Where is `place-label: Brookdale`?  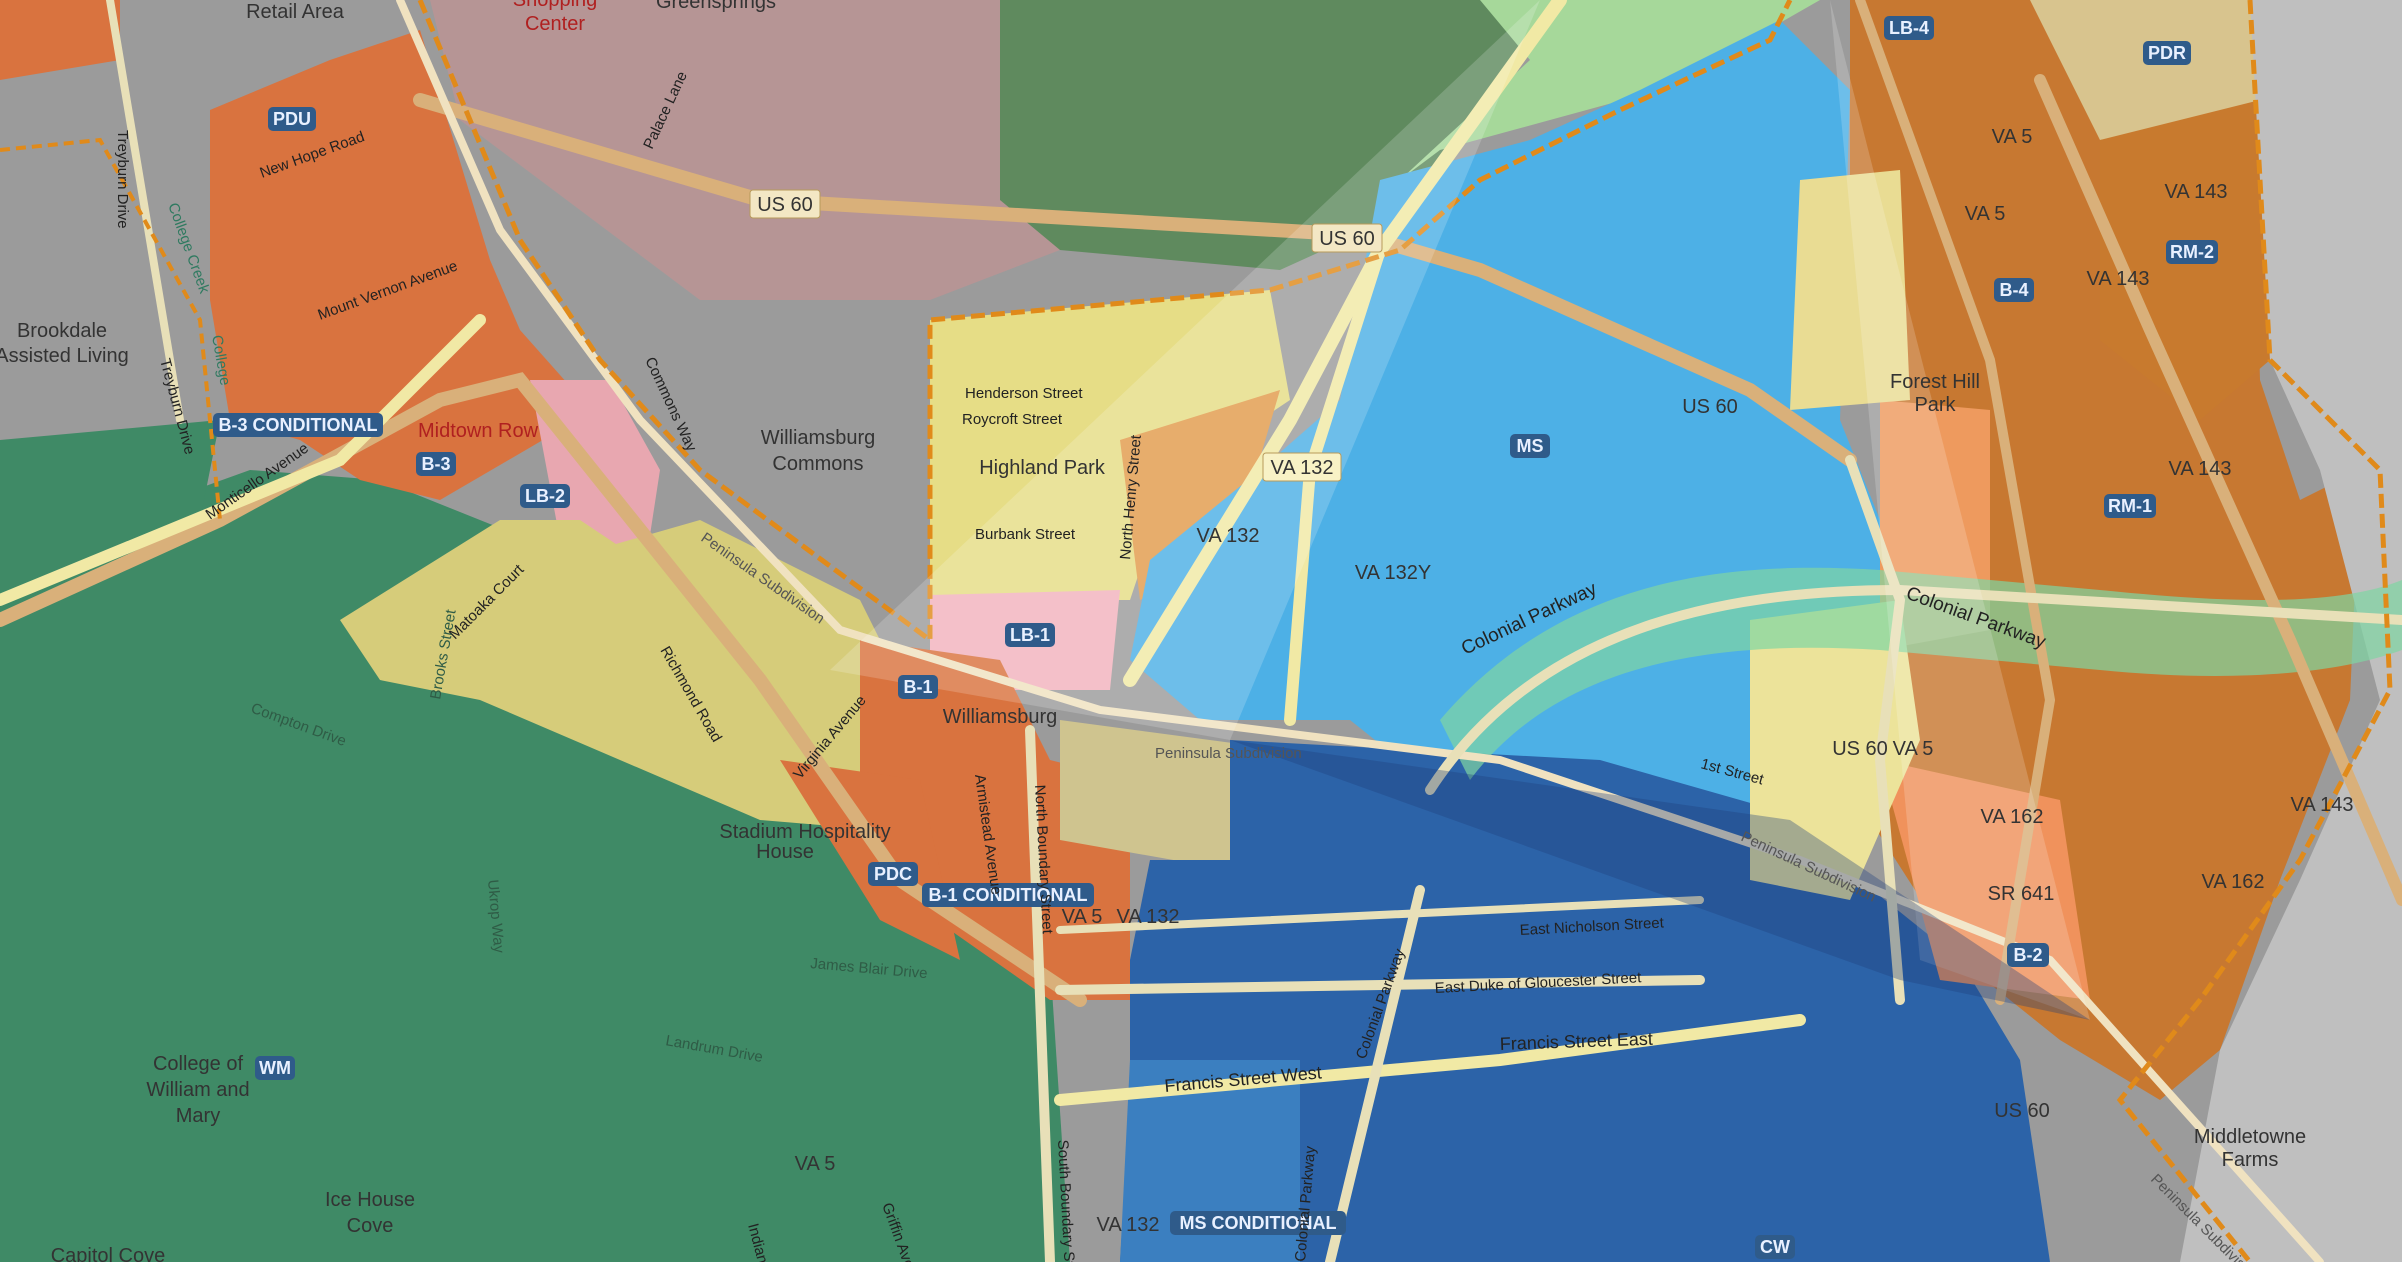
place-label: Brookdale is located at coordinates (62, 331).